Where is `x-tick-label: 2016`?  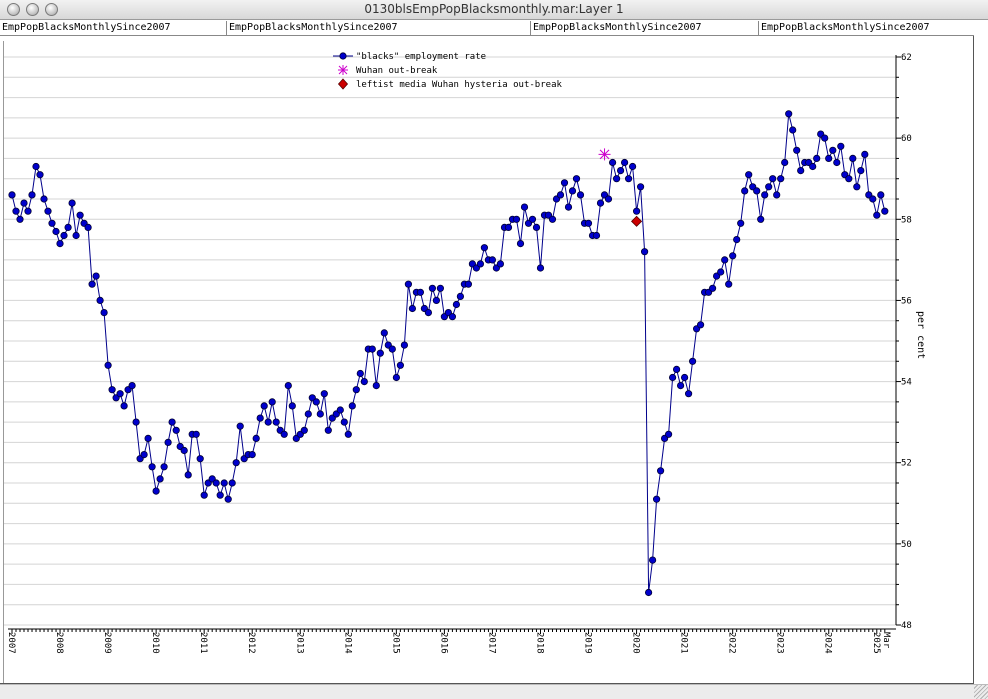 x-tick-label: 2016 is located at coordinates (443, 643).